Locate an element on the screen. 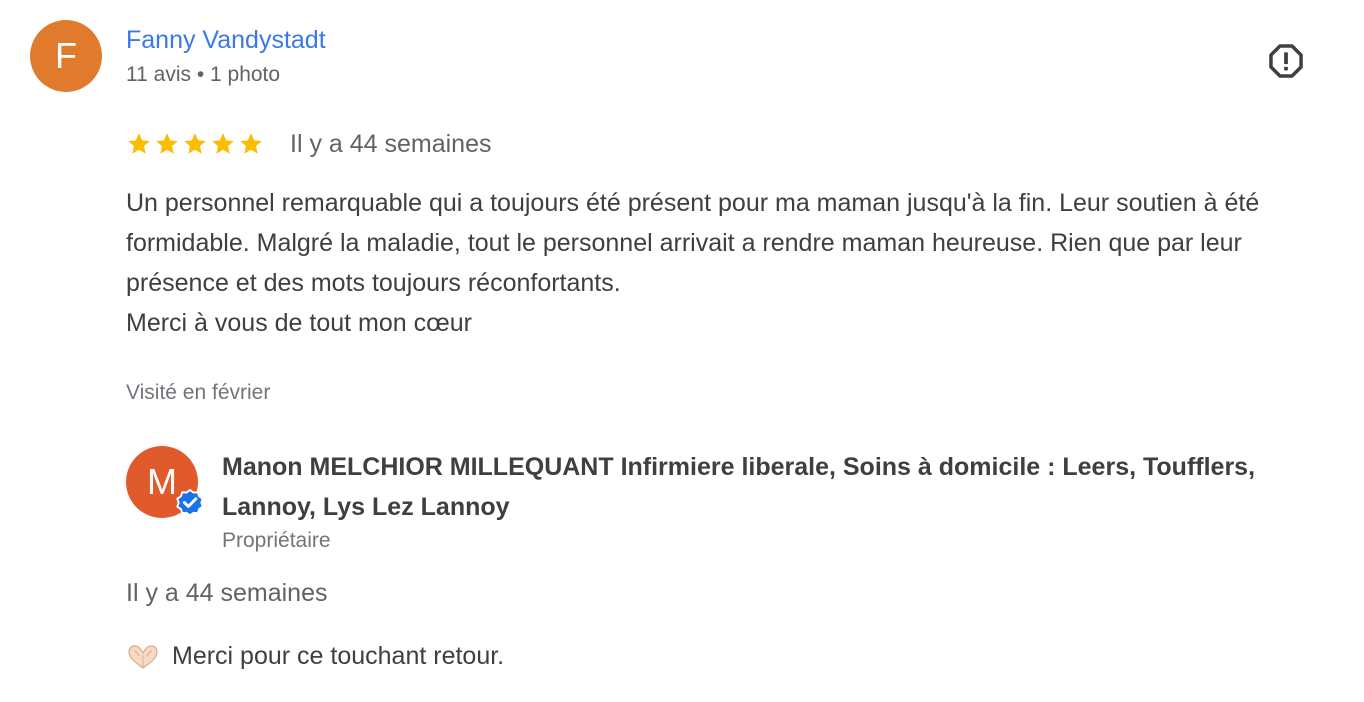  verified-check-icon is located at coordinates (190, 502).